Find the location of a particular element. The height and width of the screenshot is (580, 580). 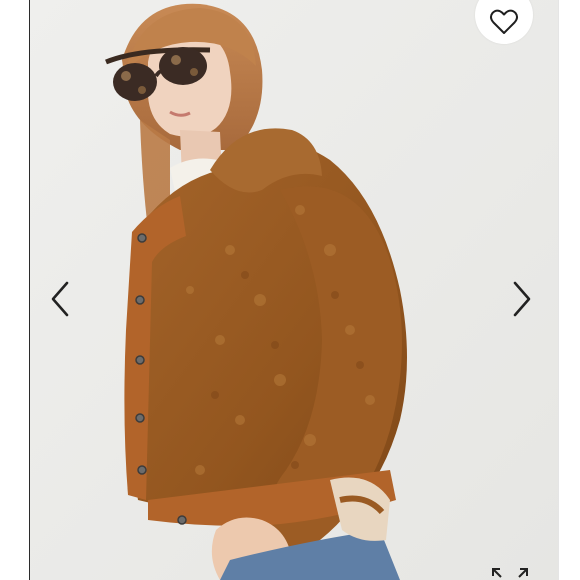

expand-image-button is located at coordinates (510, 572).